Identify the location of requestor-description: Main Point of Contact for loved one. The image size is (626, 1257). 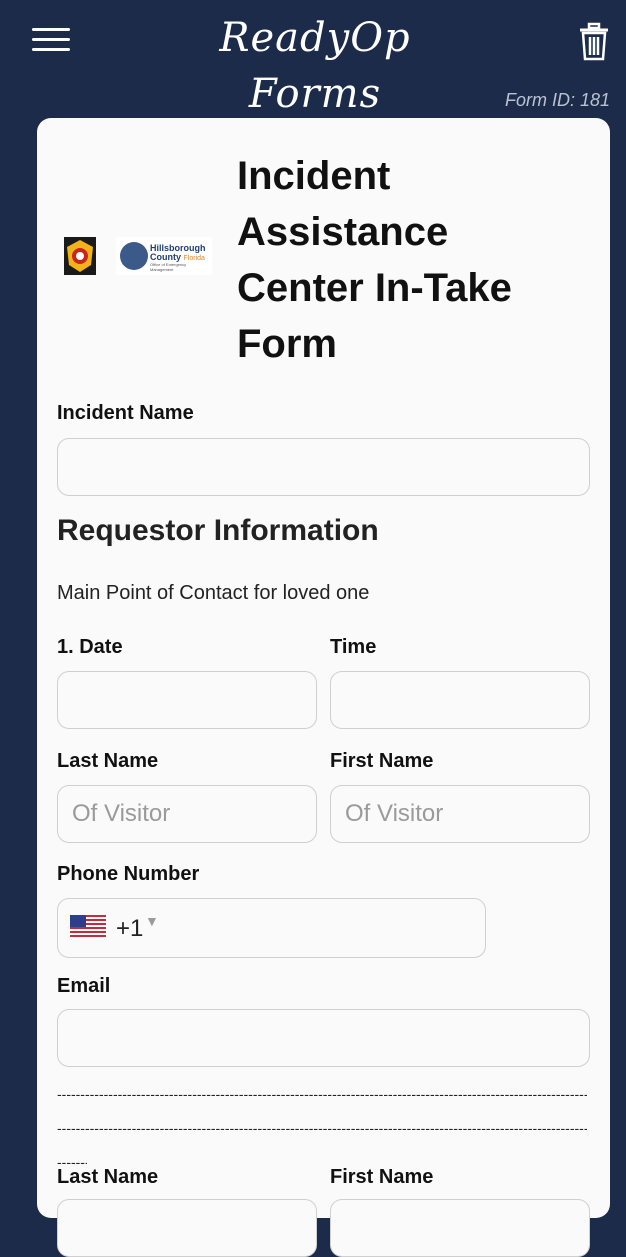
(213, 593).